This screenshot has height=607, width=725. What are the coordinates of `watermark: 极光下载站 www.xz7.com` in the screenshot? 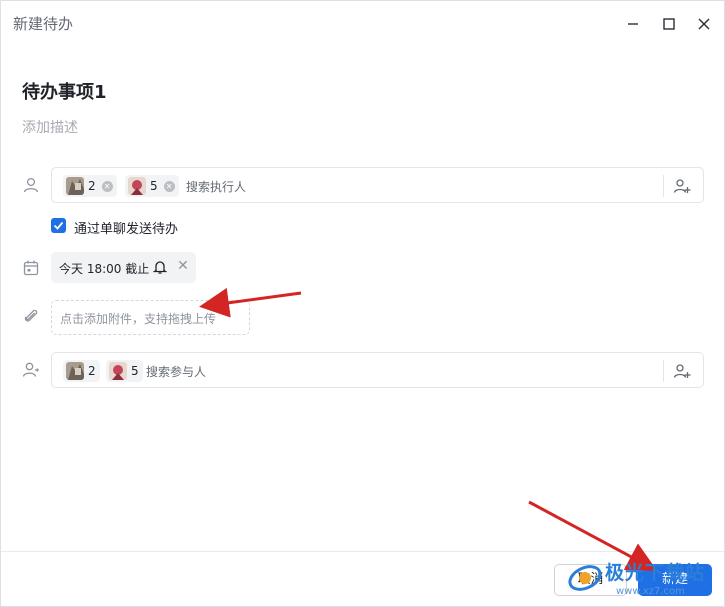 It's located at (643, 580).